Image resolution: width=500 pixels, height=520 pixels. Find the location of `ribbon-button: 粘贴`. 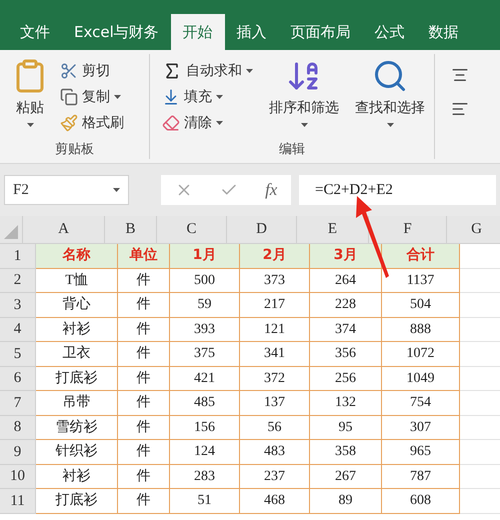

ribbon-button: 粘贴 is located at coordinates (30, 92).